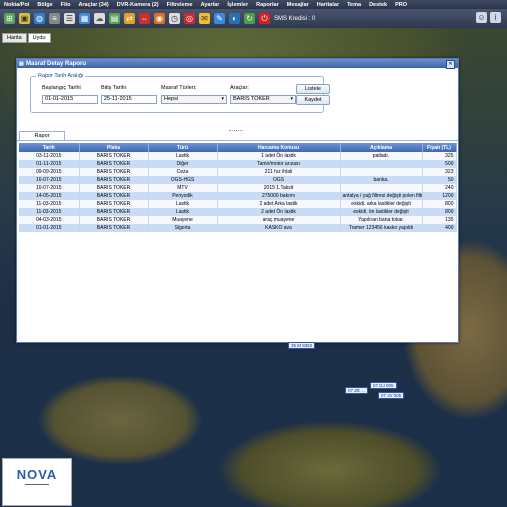 The width and height of the screenshot is (507, 507). What do you see at coordinates (264, 18) in the screenshot?
I see `power-icon: ⏻` at bounding box center [264, 18].